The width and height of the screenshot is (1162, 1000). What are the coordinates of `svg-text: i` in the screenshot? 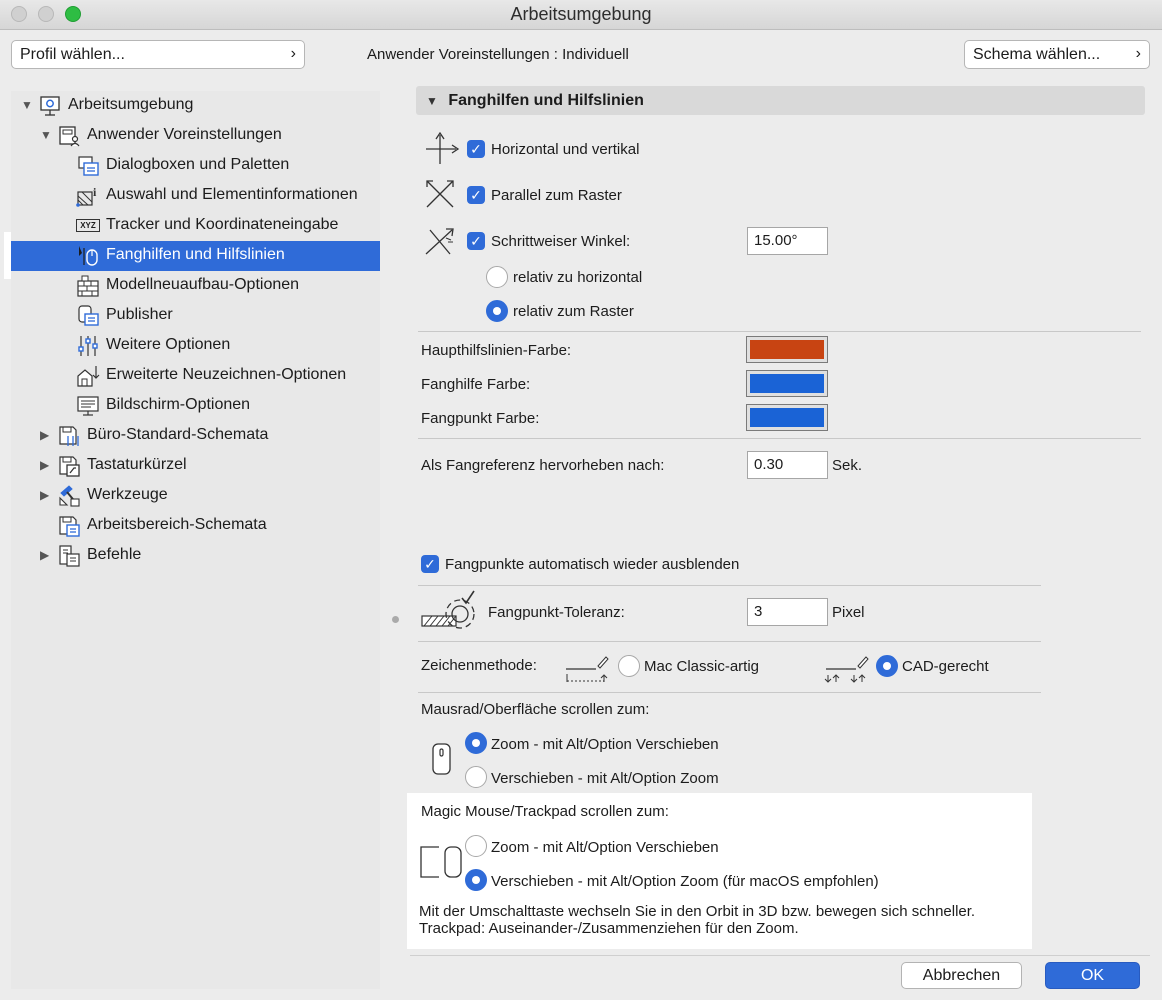 It's located at (95, 192).